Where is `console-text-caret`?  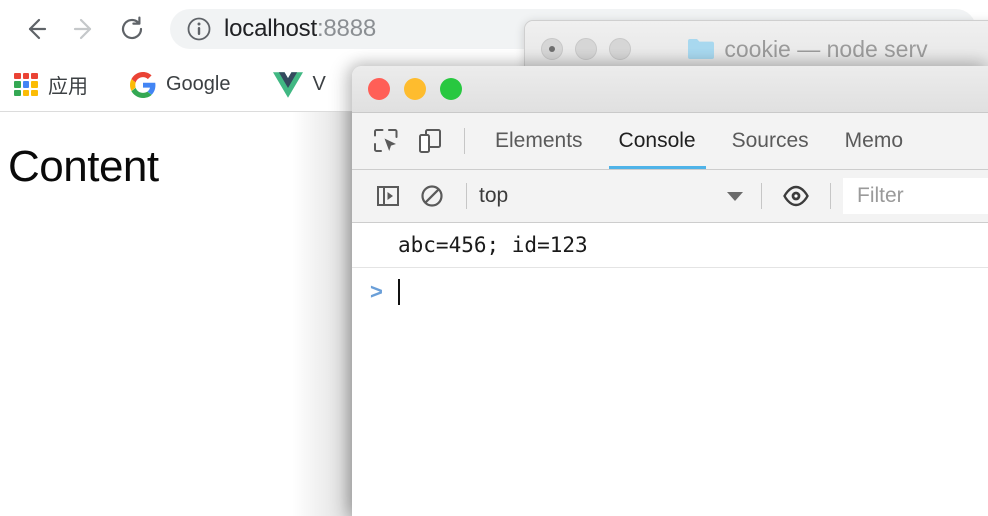 console-text-caret is located at coordinates (399, 292).